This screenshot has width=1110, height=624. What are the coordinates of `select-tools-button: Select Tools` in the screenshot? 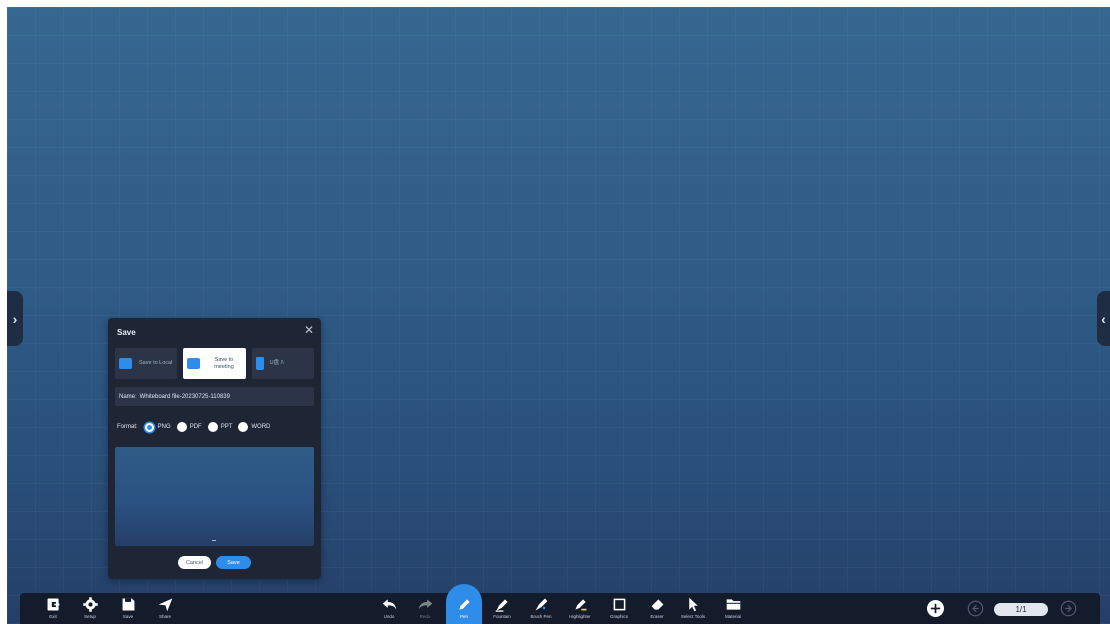 It's located at (693, 607).